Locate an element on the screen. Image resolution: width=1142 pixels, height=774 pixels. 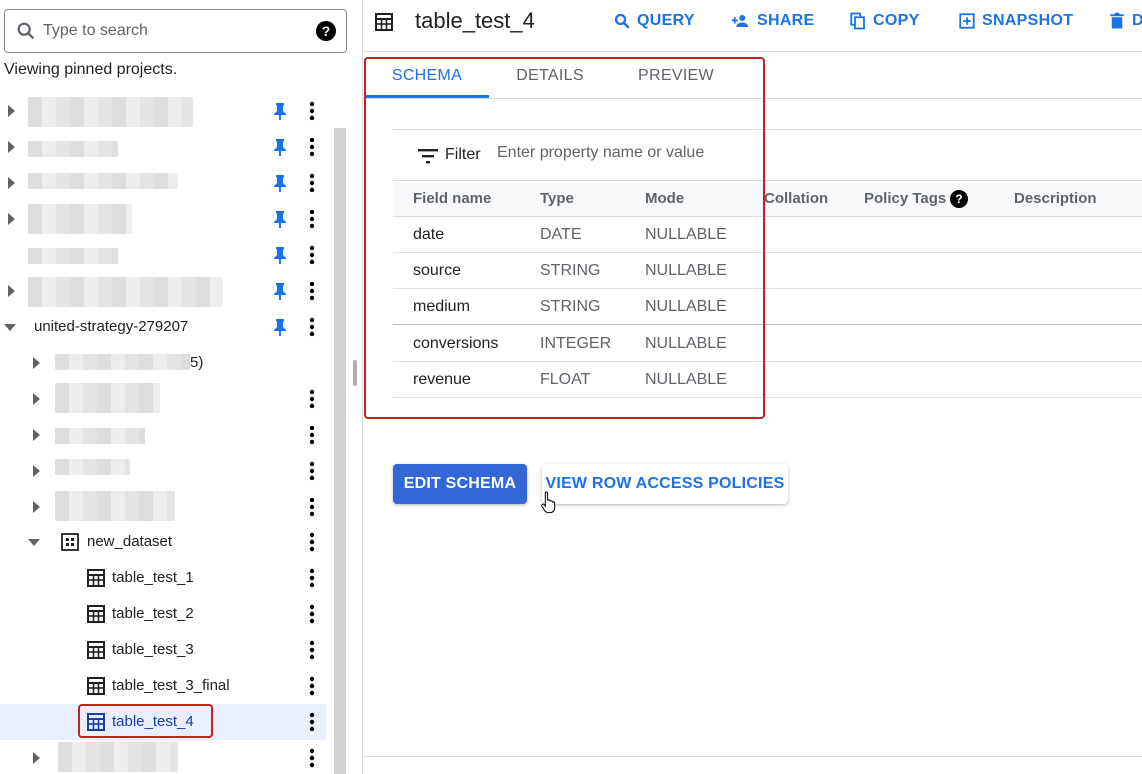
copy-label: COPY is located at coordinates (896, 20).